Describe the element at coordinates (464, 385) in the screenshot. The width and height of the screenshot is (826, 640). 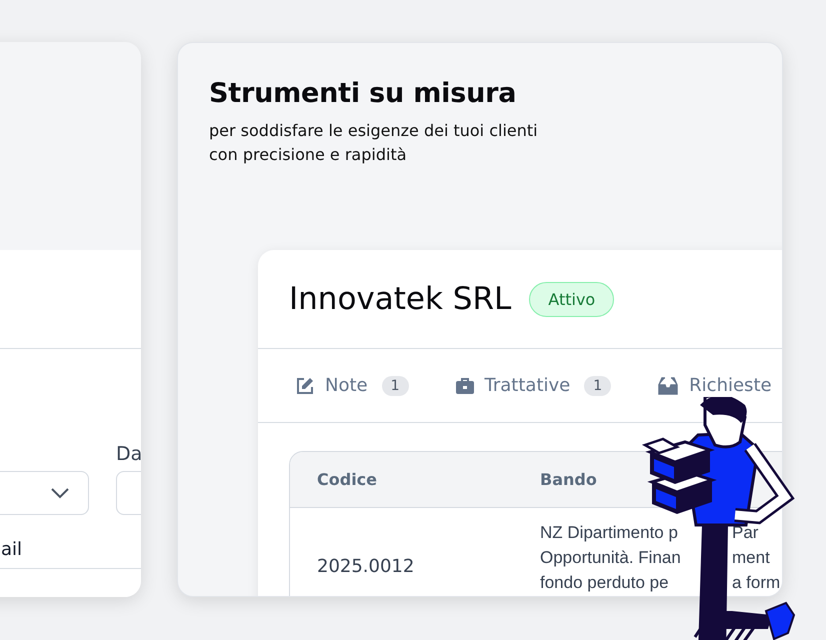
I see `briefcase-icon` at that location.